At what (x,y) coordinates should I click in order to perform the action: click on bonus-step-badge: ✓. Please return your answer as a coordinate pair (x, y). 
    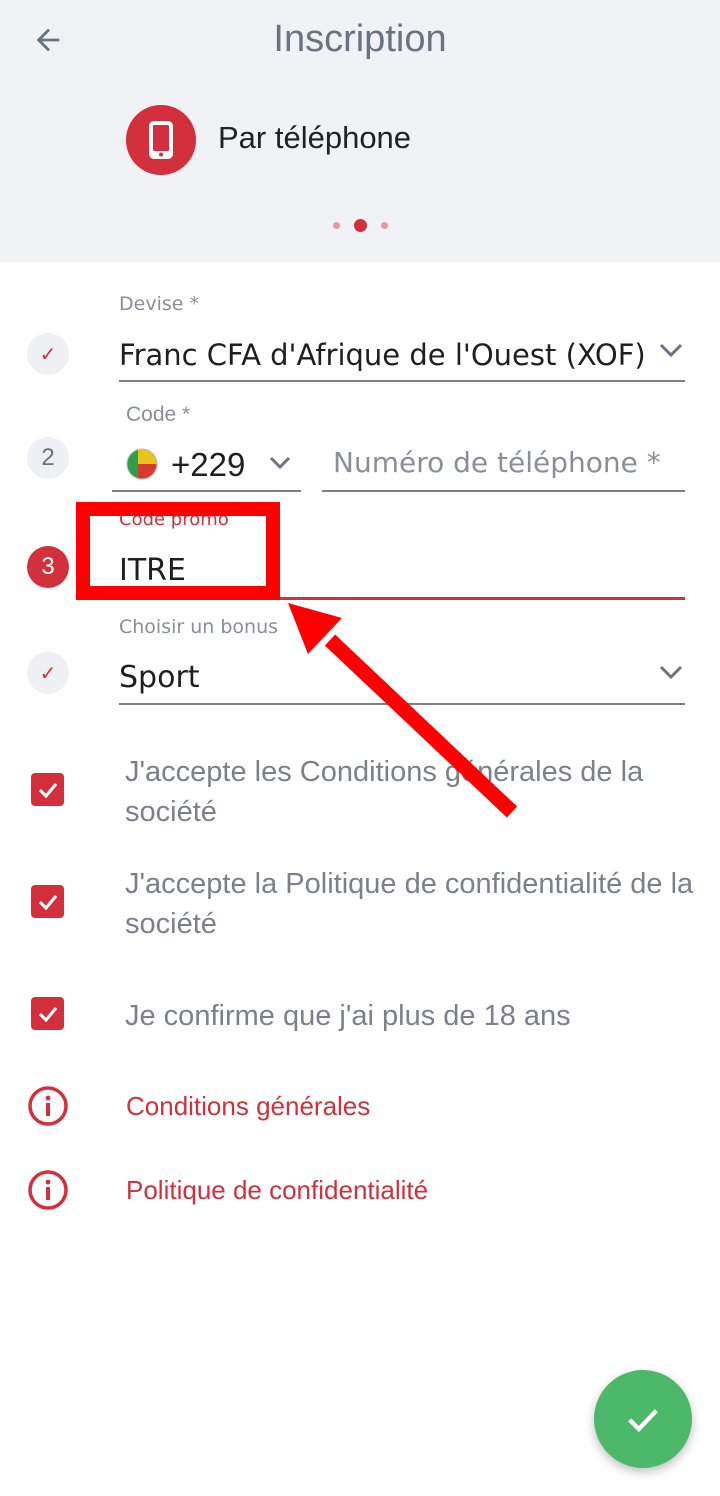
    Looking at the image, I should click on (48, 673).